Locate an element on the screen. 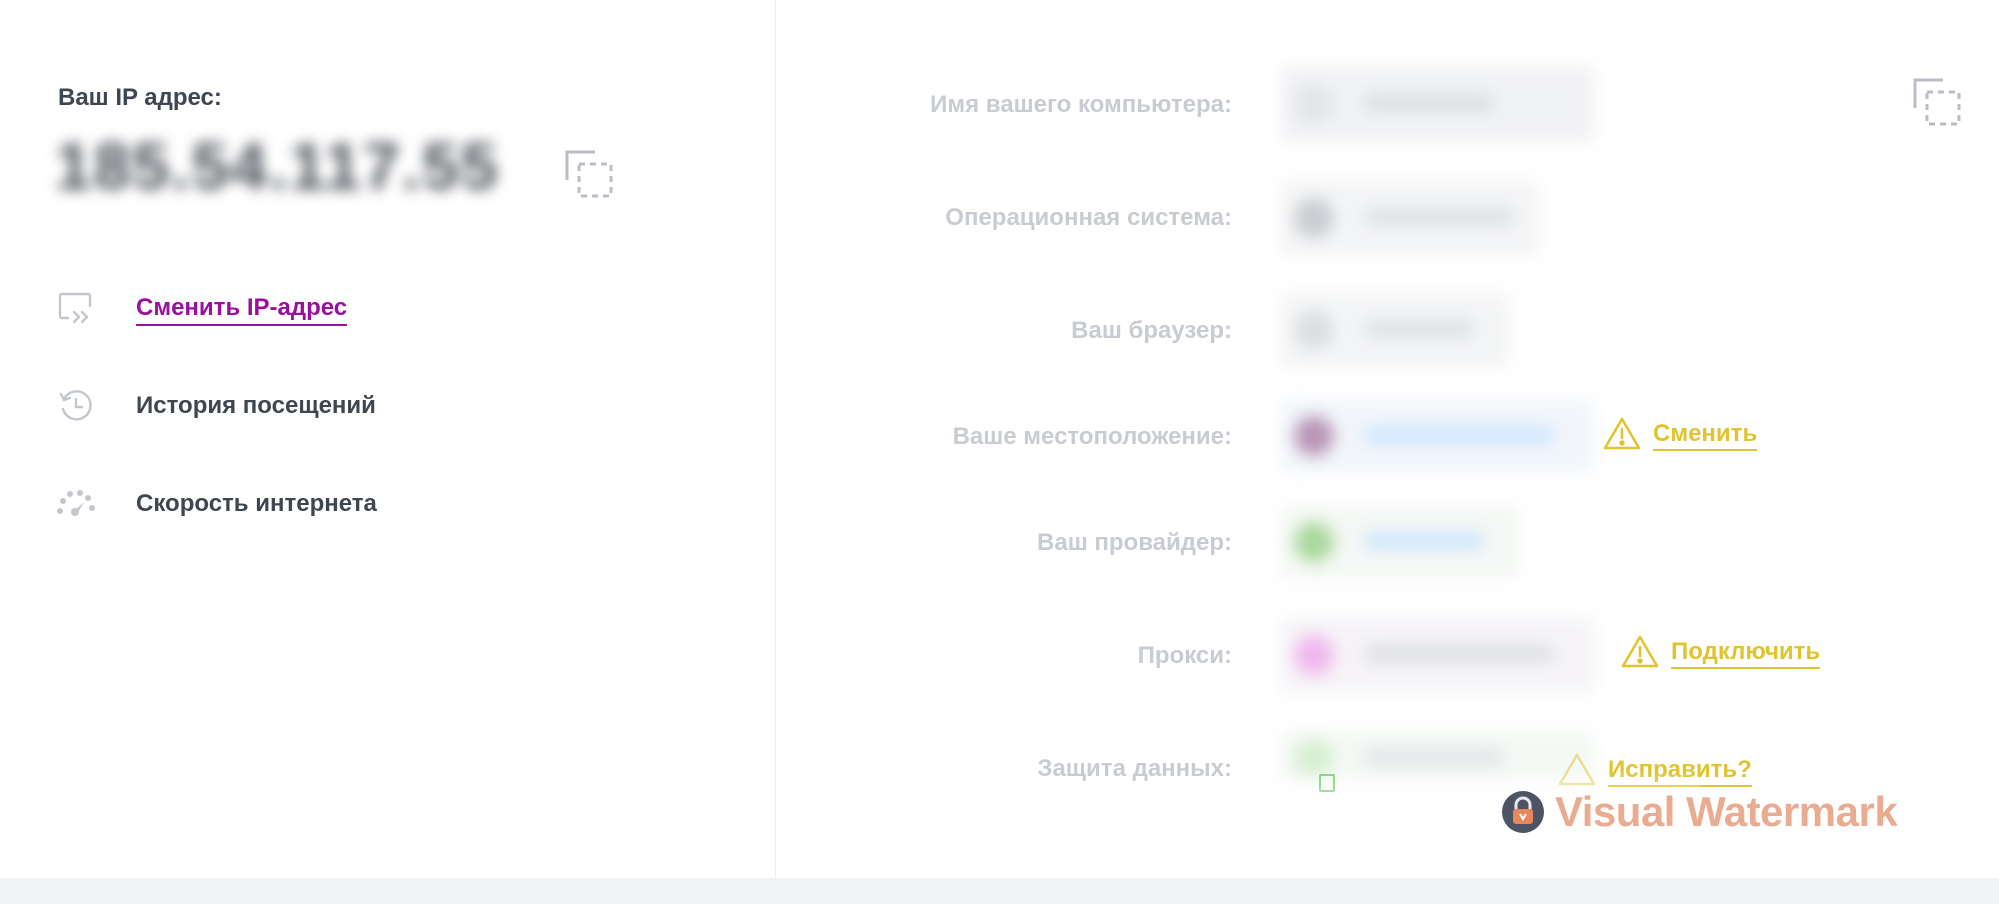  switch-ip-icon is located at coordinates (76, 308).